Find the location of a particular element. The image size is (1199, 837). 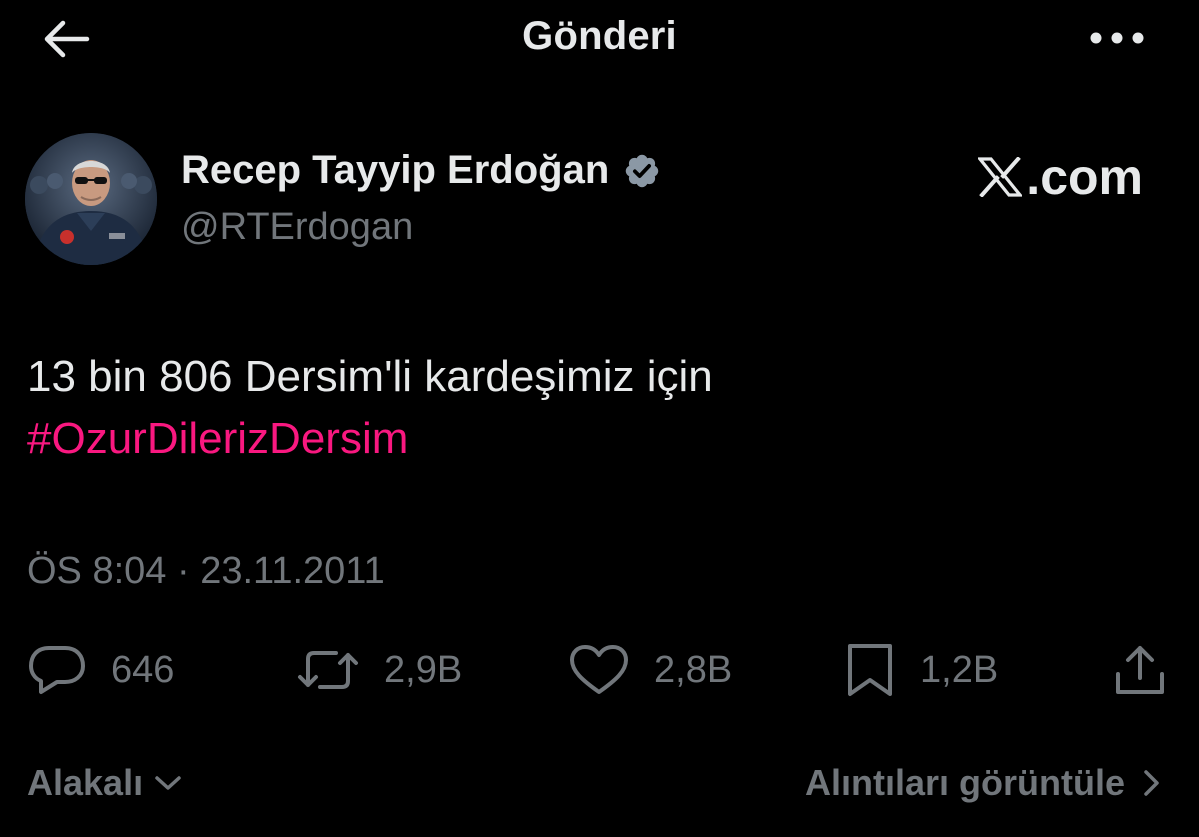

x-com-watermark: .com is located at coordinates (1060, 177).